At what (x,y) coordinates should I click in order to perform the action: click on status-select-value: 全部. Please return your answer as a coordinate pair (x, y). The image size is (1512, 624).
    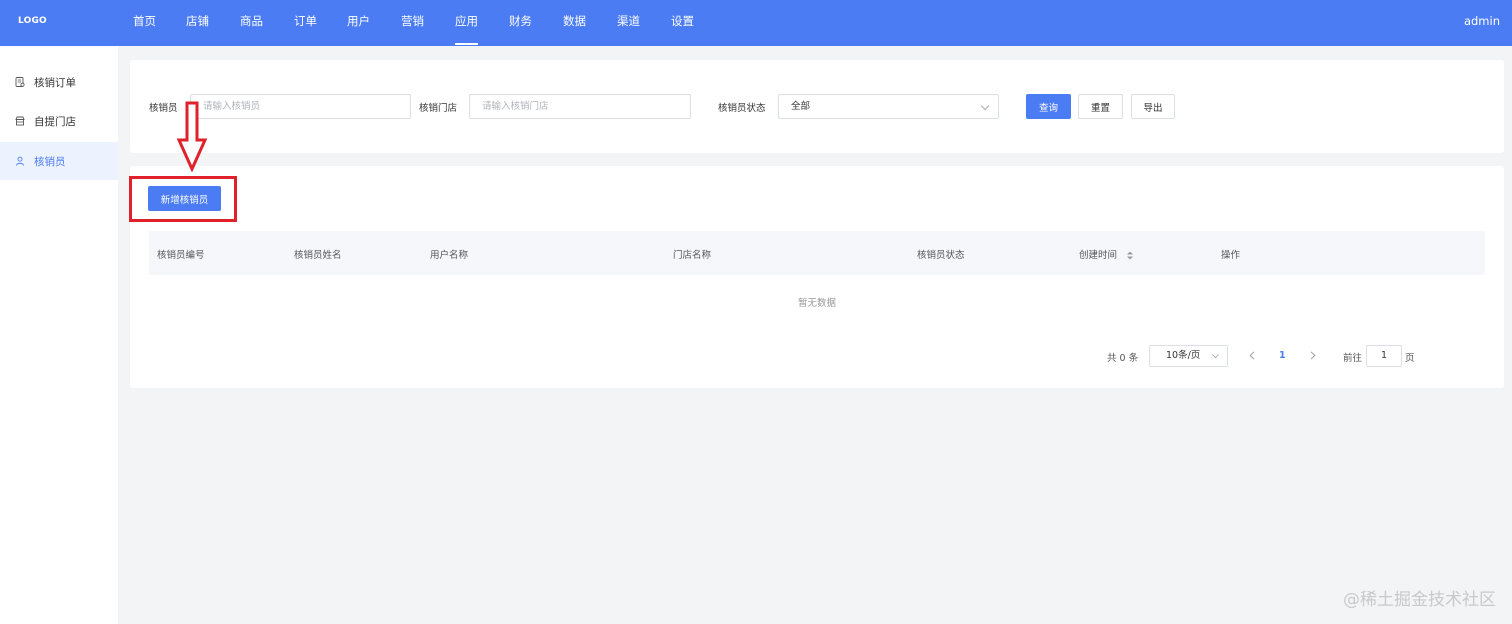
    Looking at the image, I should click on (801, 106).